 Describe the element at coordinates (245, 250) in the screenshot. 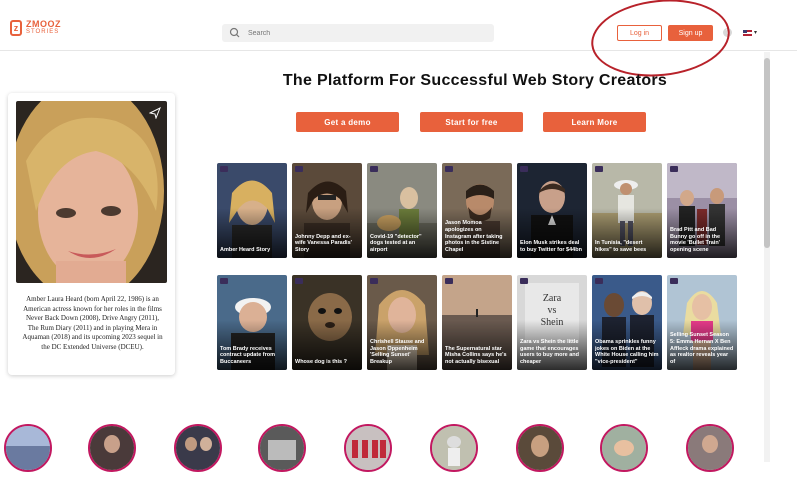

I see `story-caption: Amber Heard Story` at that location.